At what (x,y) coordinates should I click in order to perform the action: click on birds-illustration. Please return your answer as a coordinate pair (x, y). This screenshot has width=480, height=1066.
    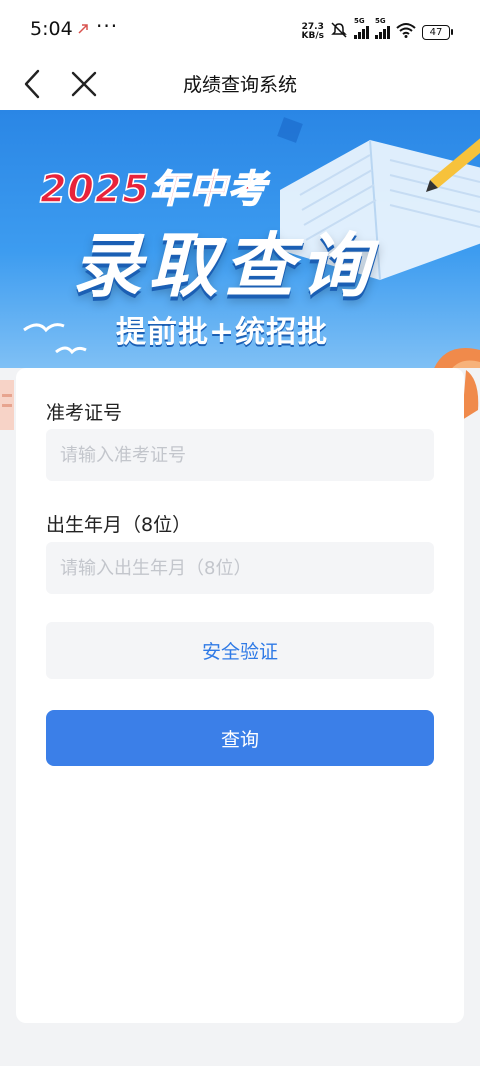
    Looking at the image, I should click on (55, 339).